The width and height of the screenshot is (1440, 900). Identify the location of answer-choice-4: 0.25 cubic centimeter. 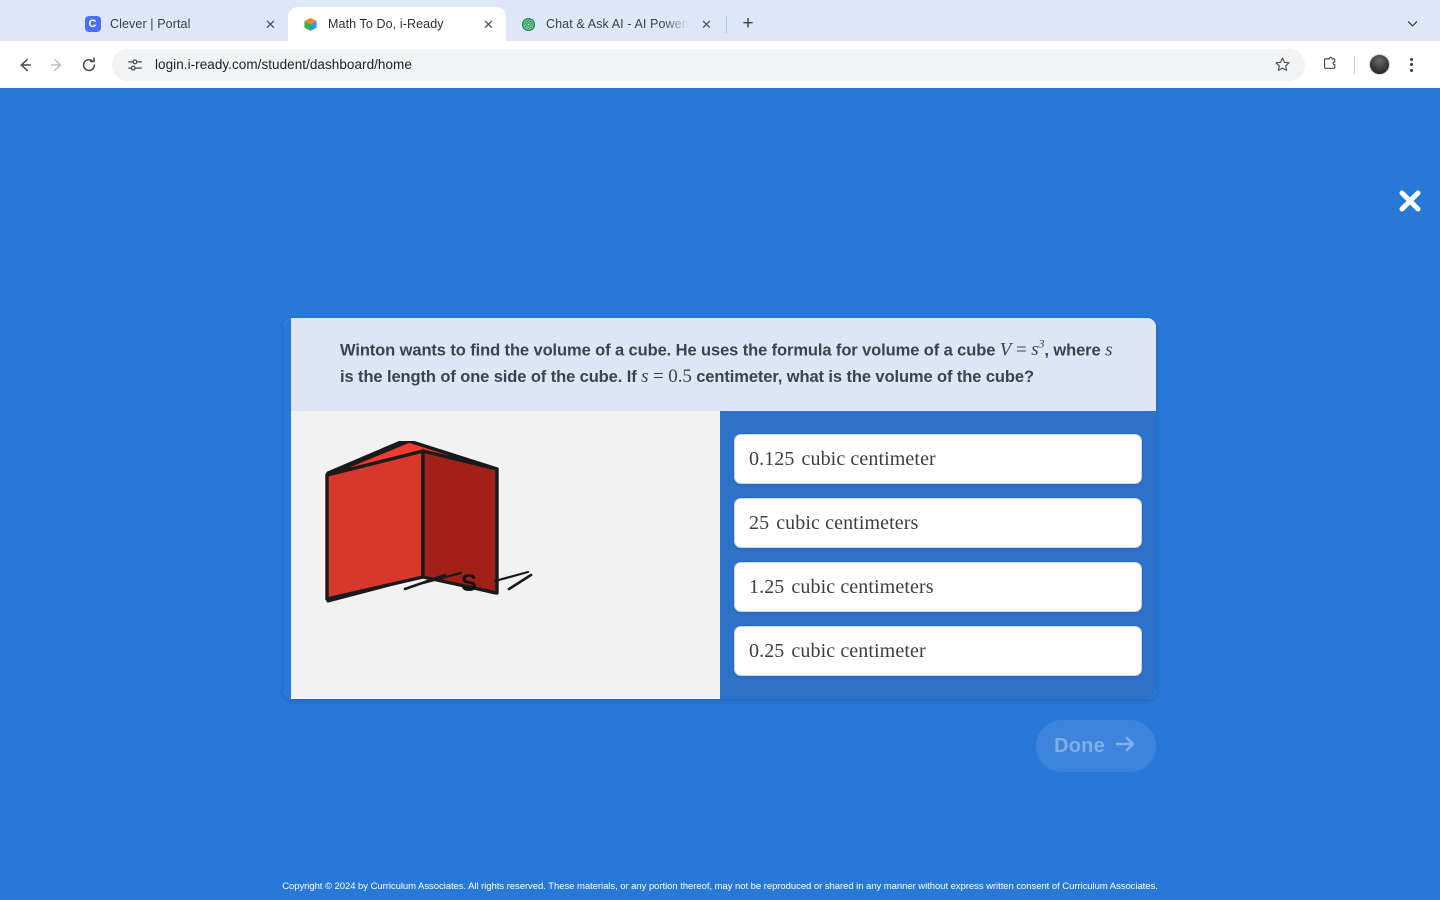
(938, 651).